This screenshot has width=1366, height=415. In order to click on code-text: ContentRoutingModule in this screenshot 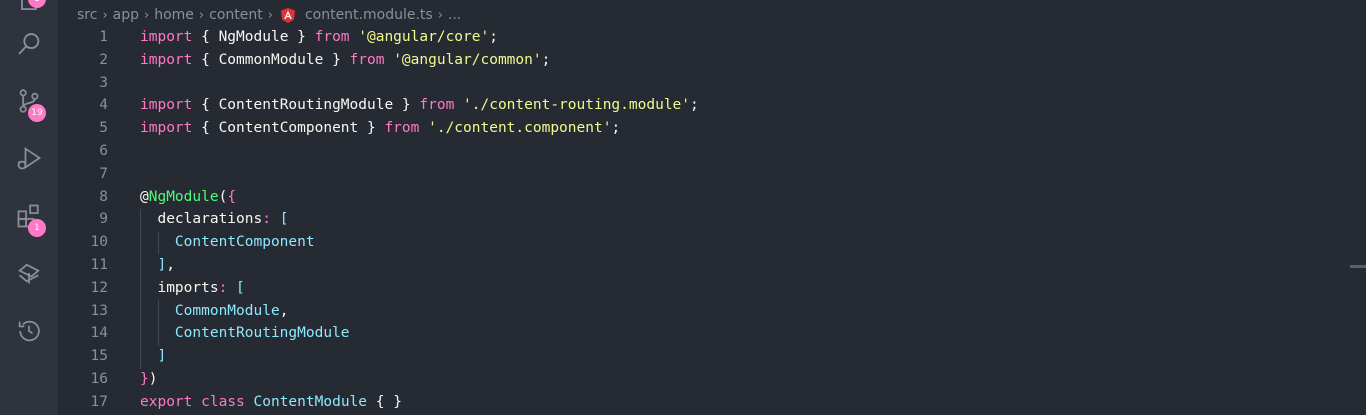, I will do `click(245, 333)`.